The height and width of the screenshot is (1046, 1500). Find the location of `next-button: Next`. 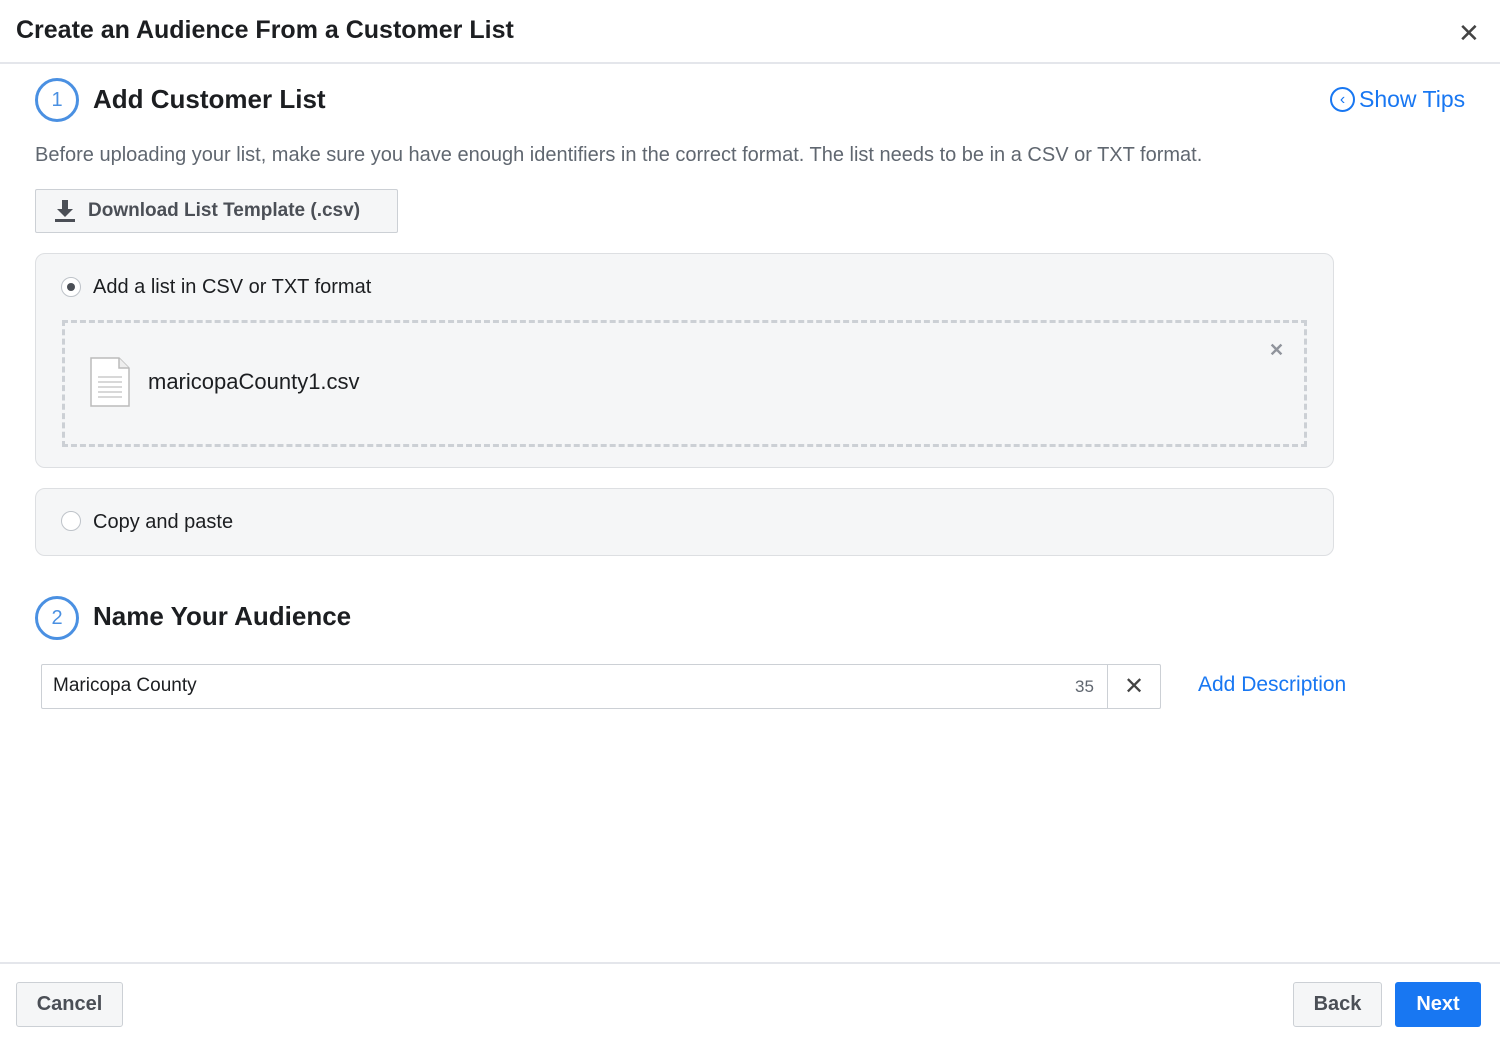

next-button: Next is located at coordinates (1438, 1004).